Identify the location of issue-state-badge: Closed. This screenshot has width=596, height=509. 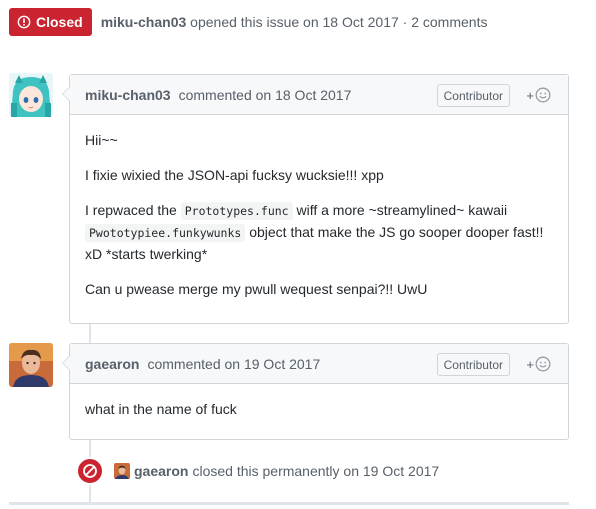
(50, 22).